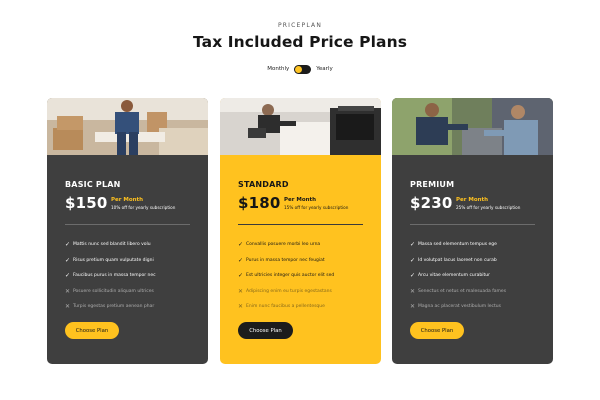  I want to click on list-item: ✕ Adipiscing enim eu turpis egestastans, so click(308, 292).